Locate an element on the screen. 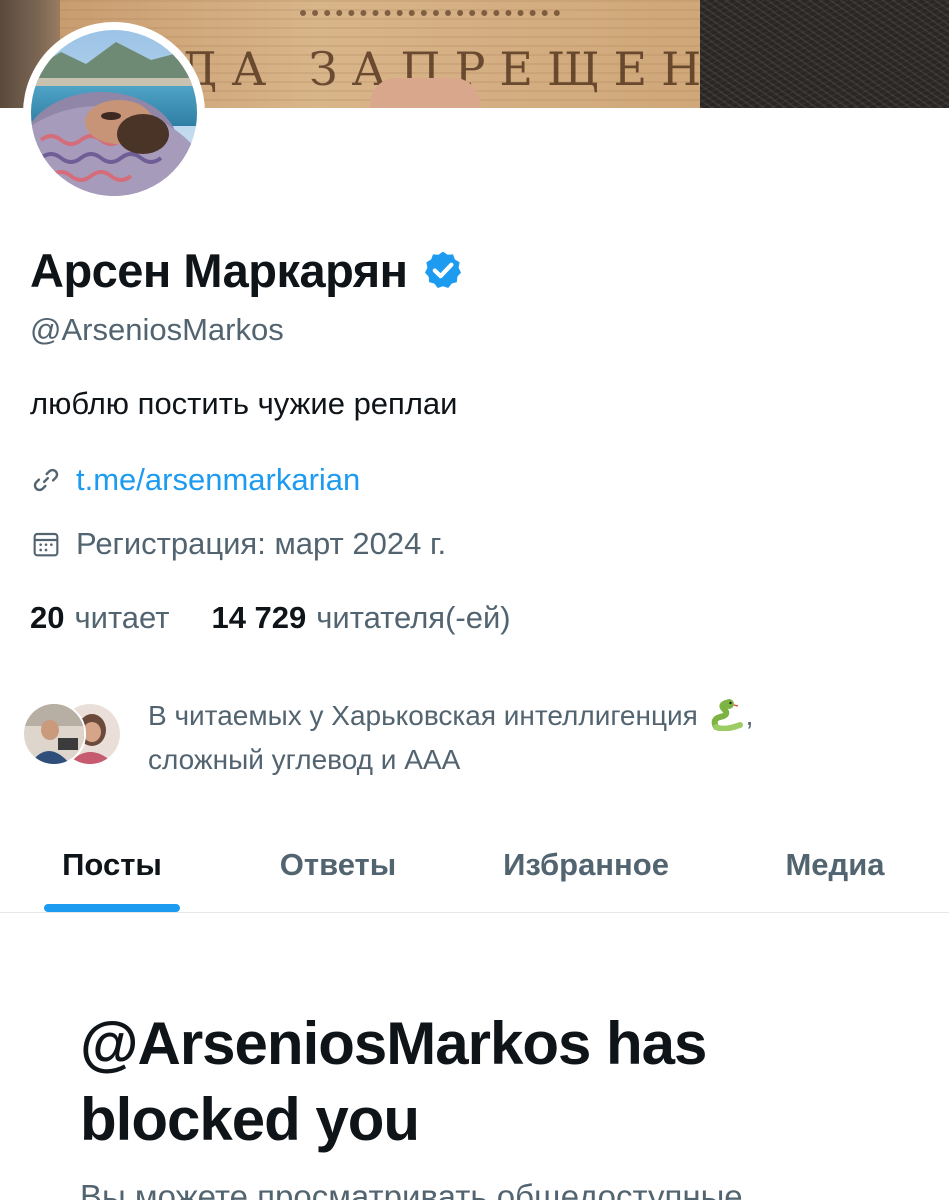  followed-by-avatars is located at coordinates (77, 734).